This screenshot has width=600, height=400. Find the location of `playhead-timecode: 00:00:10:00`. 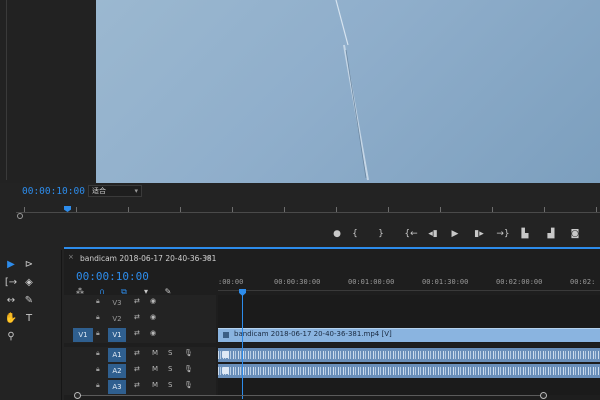

playhead-timecode: 00:00:10:00 is located at coordinates (53, 191).